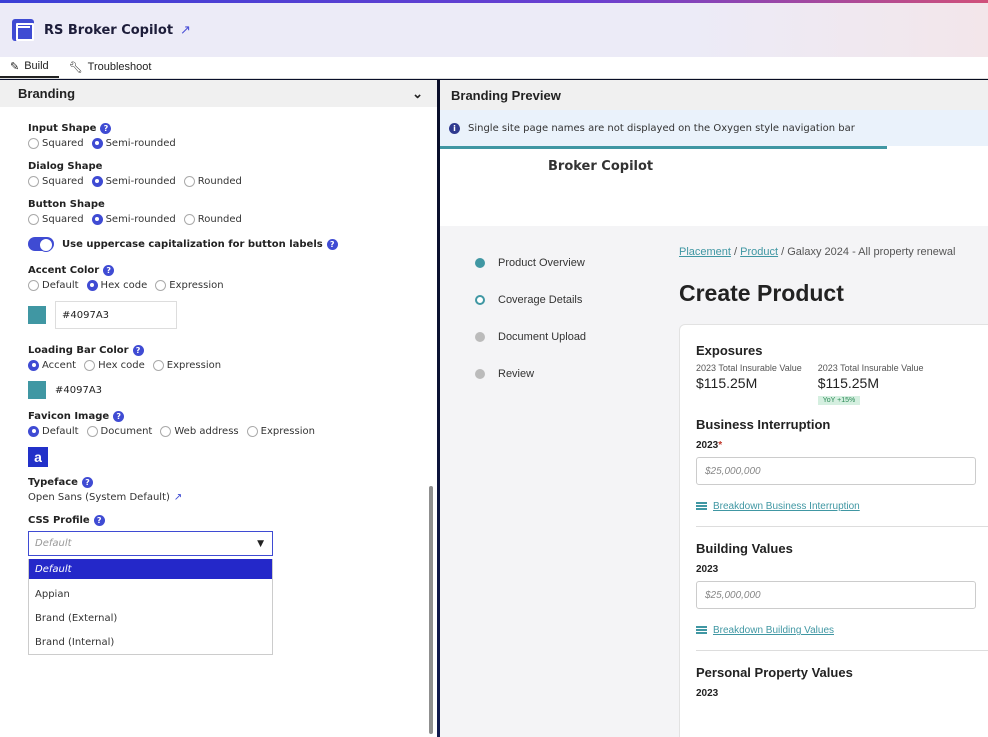  What do you see at coordinates (53, 431) in the screenshot?
I see `radio-favicon-default: Default` at bounding box center [53, 431].